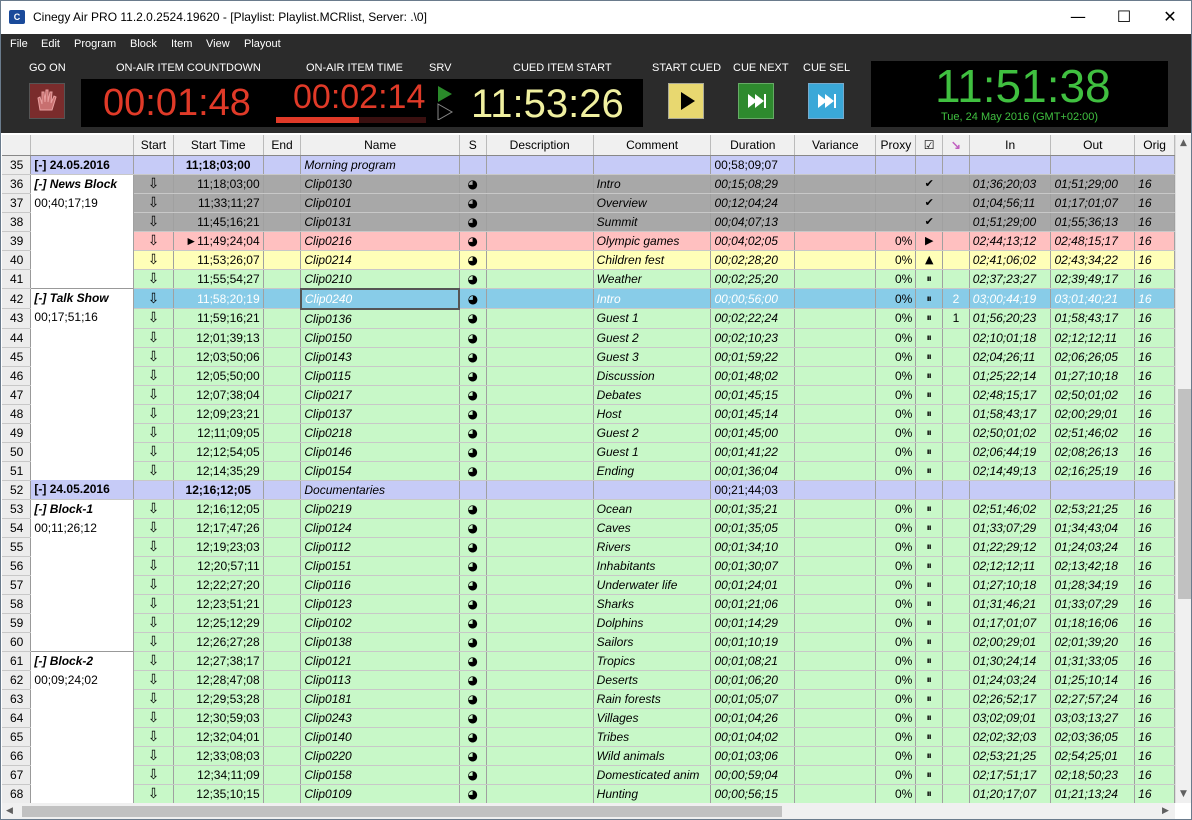  I want to click on scroll-left-icon: ◀, so click(9, 811).